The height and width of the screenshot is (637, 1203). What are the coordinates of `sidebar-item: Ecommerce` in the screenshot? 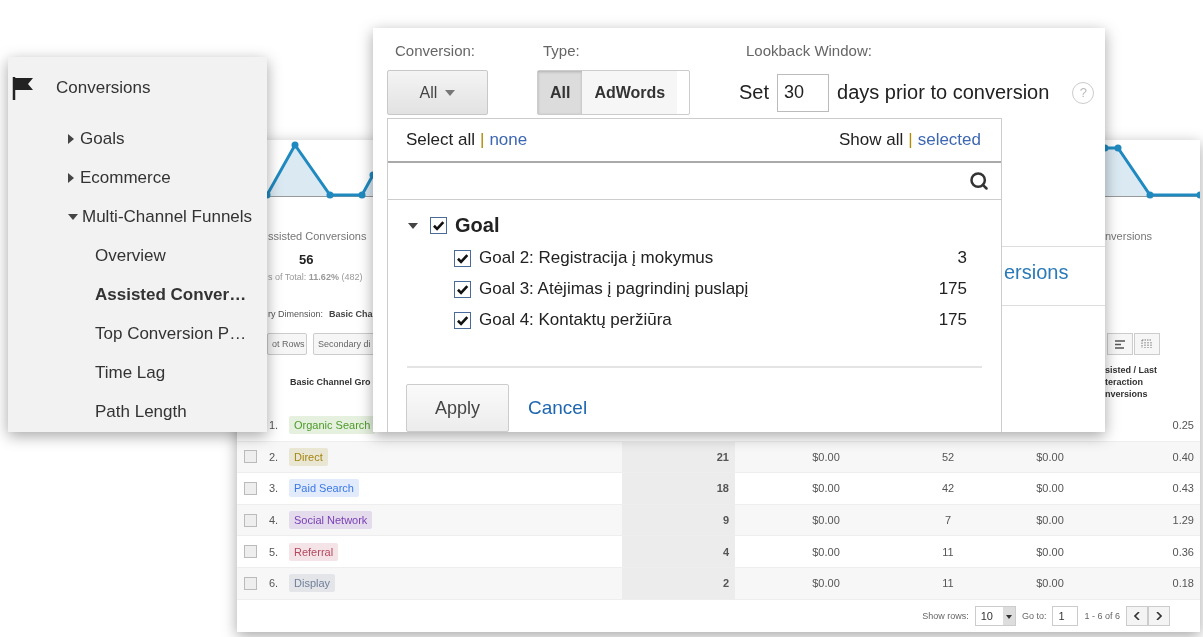 It's located at (137, 177).